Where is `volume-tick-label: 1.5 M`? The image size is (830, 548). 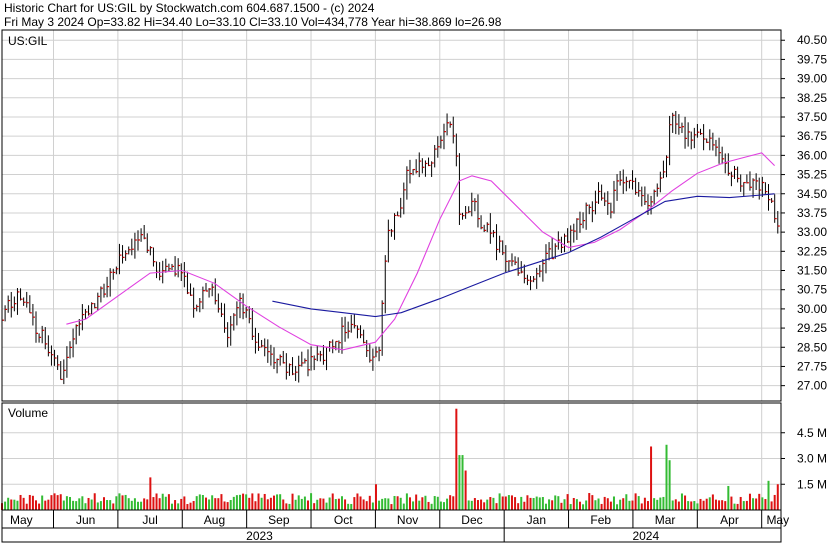 volume-tick-label: 1.5 M is located at coordinates (812, 484).